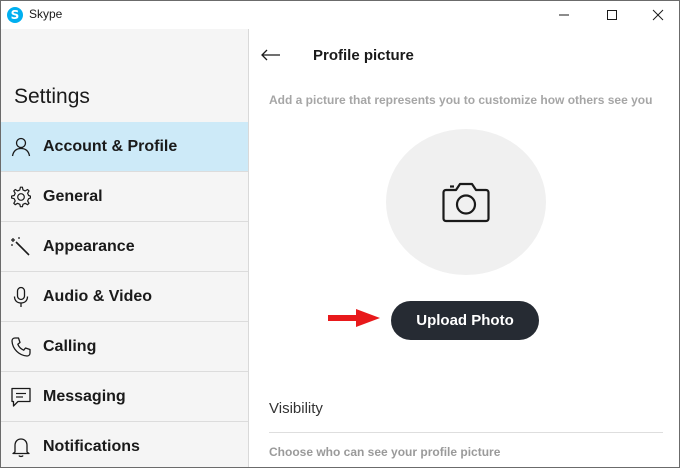 The height and width of the screenshot is (468, 680). I want to click on maximize-icon, so click(612, 15).